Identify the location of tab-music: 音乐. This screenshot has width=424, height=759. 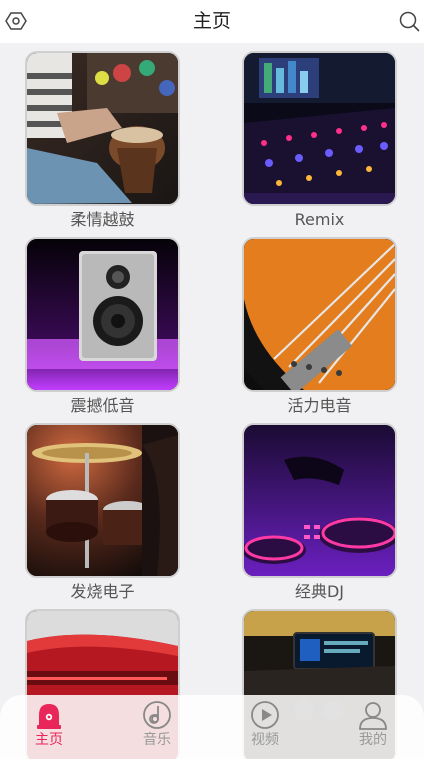
(157, 727).